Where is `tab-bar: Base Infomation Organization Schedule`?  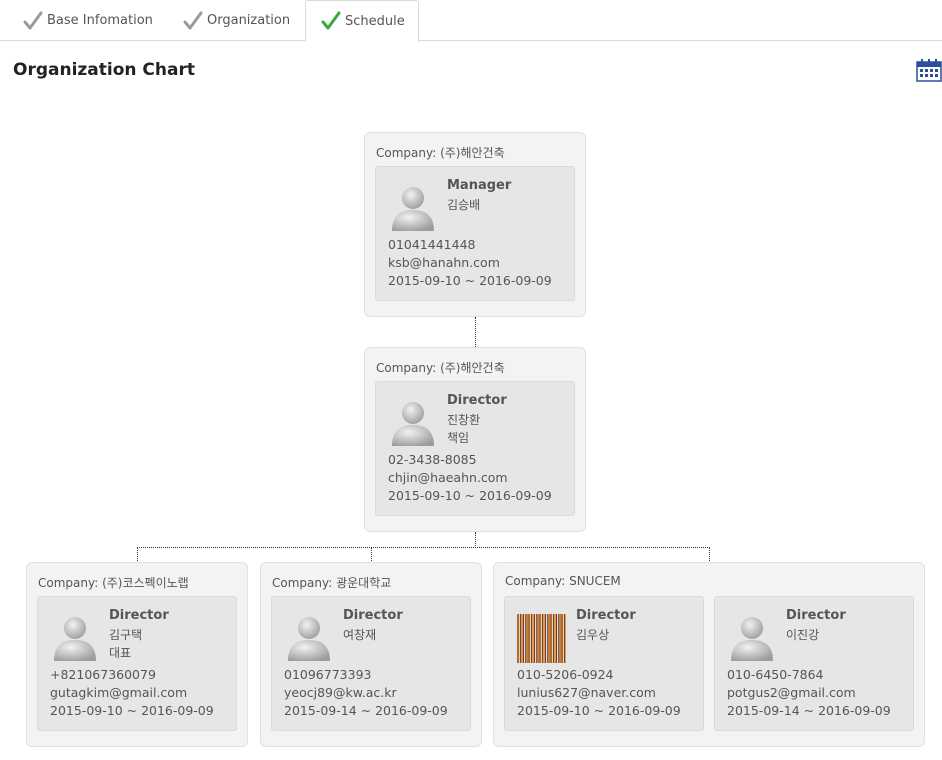 tab-bar: Base Infomation Organization Schedule is located at coordinates (471, 21).